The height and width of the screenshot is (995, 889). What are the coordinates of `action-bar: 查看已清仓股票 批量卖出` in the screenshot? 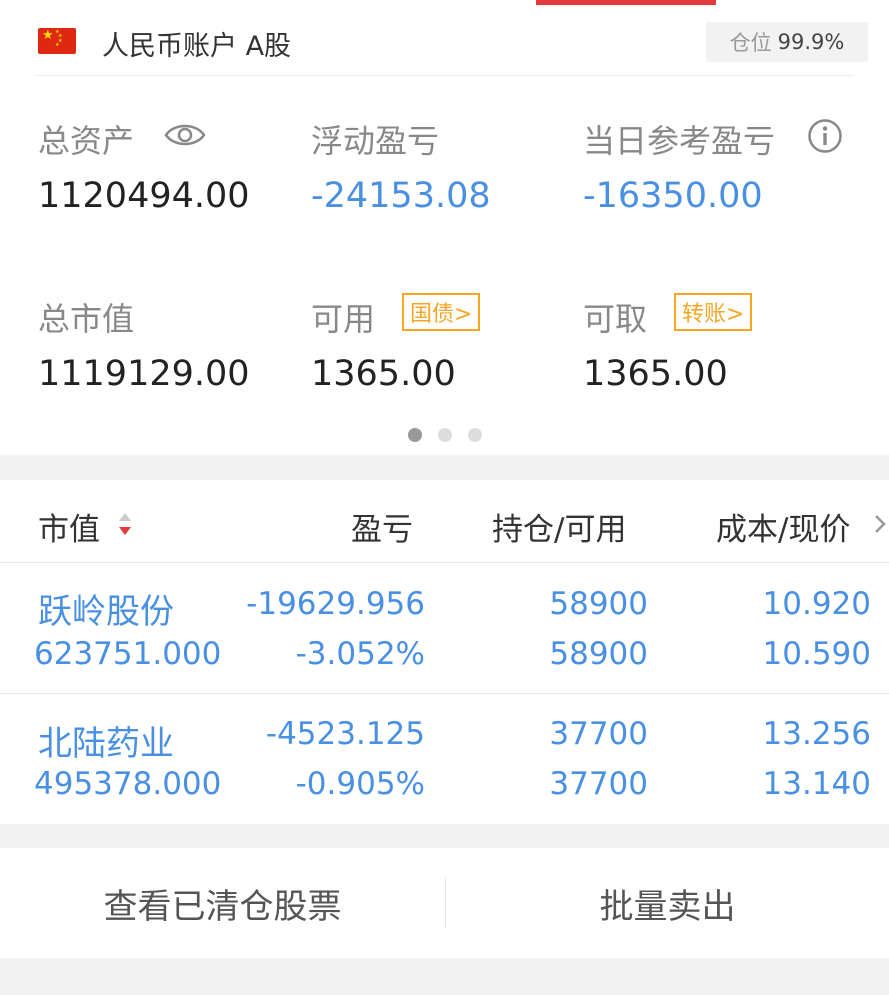 It's located at (444, 903).